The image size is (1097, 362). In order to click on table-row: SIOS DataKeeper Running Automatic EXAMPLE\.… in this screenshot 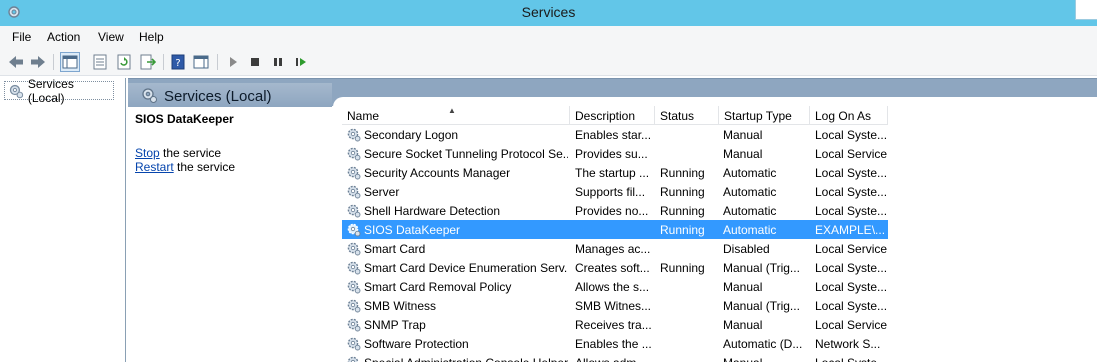, I will do `click(615, 229)`.